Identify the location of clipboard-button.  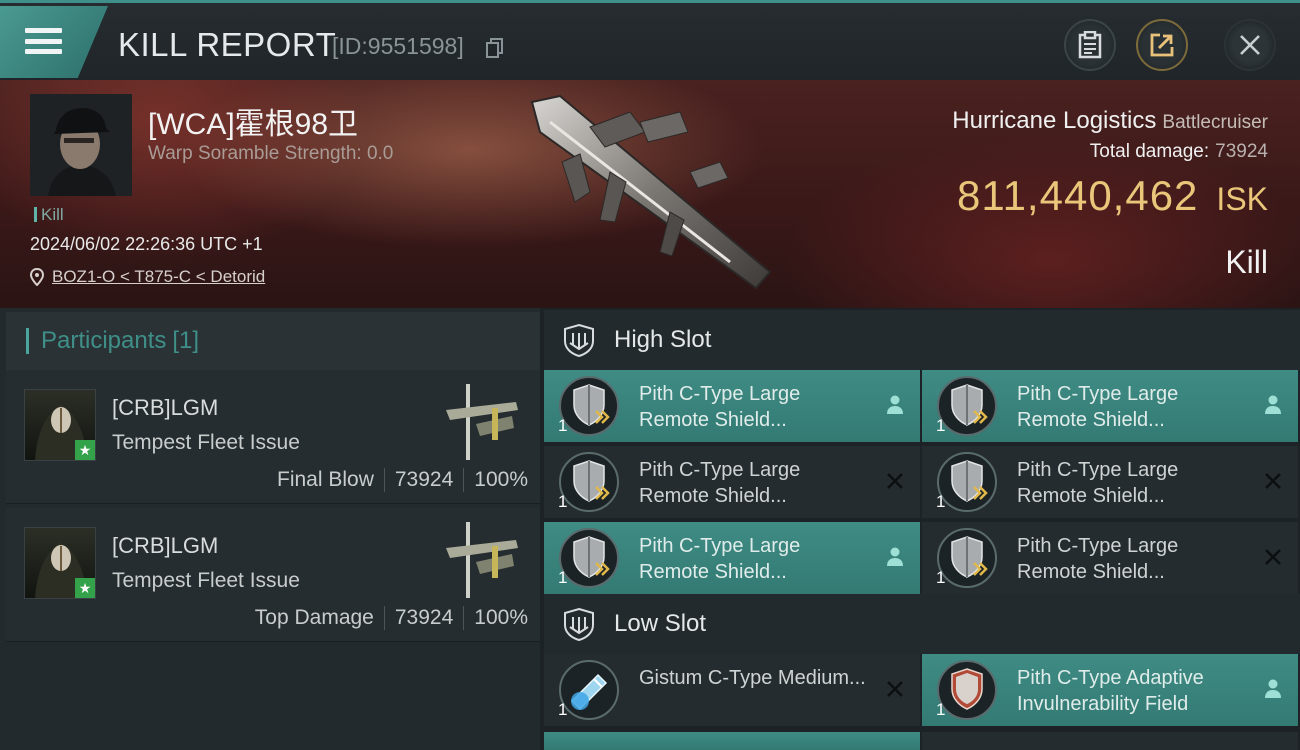
(1090, 45).